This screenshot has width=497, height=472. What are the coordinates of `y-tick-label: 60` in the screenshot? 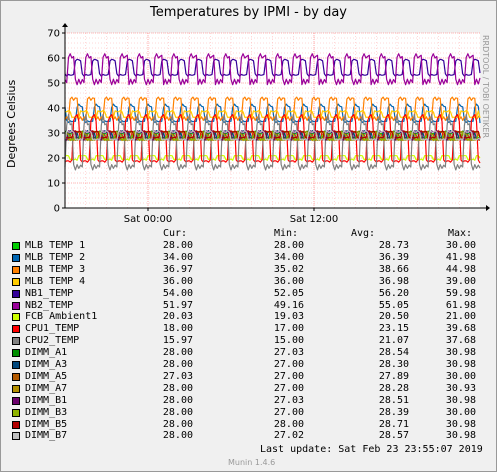 It's located at (53, 59).